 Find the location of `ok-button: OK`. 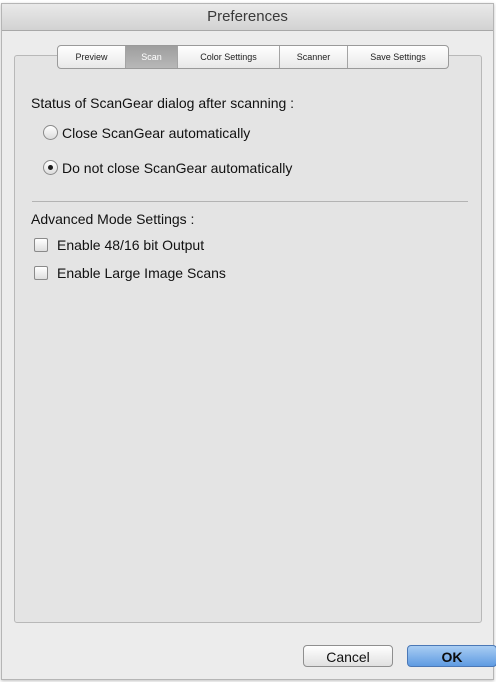

ok-button: OK is located at coordinates (451, 656).